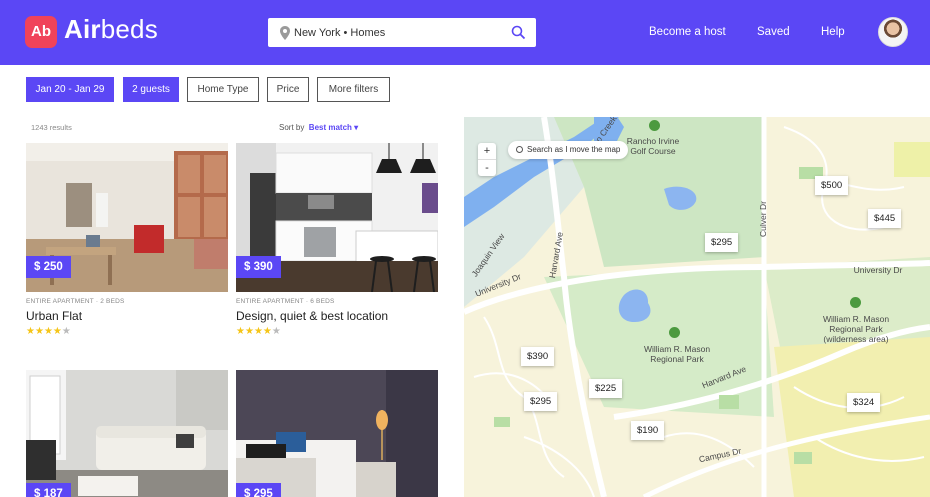  Describe the element at coordinates (285, 301) in the screenshot. I see `listing-type: ENTIRE APARTMENT · 6 BEDS` at that location.